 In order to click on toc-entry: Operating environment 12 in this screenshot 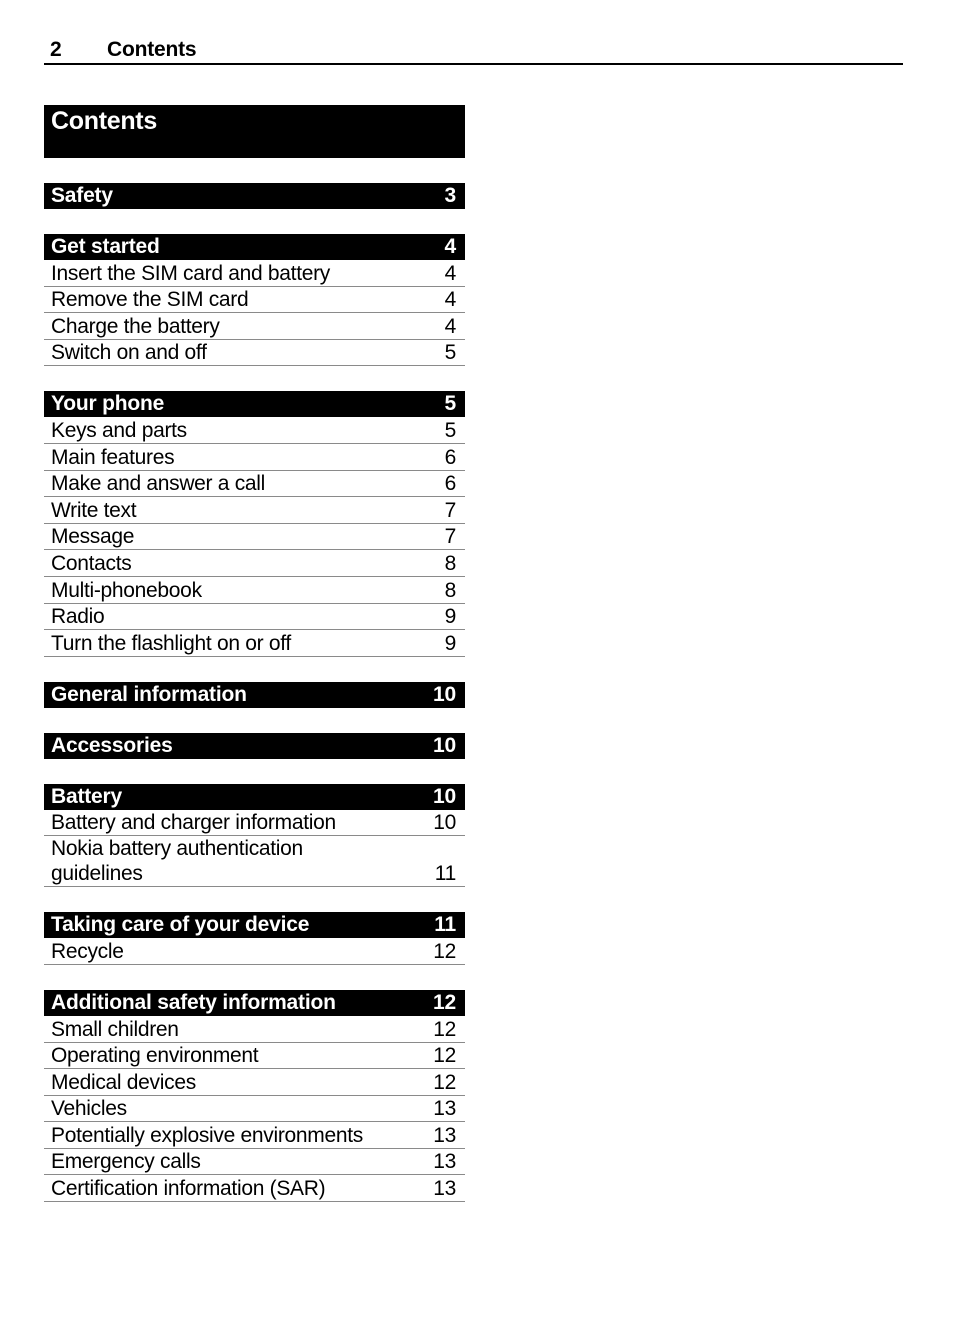, I will do `click(254, 1056)`.